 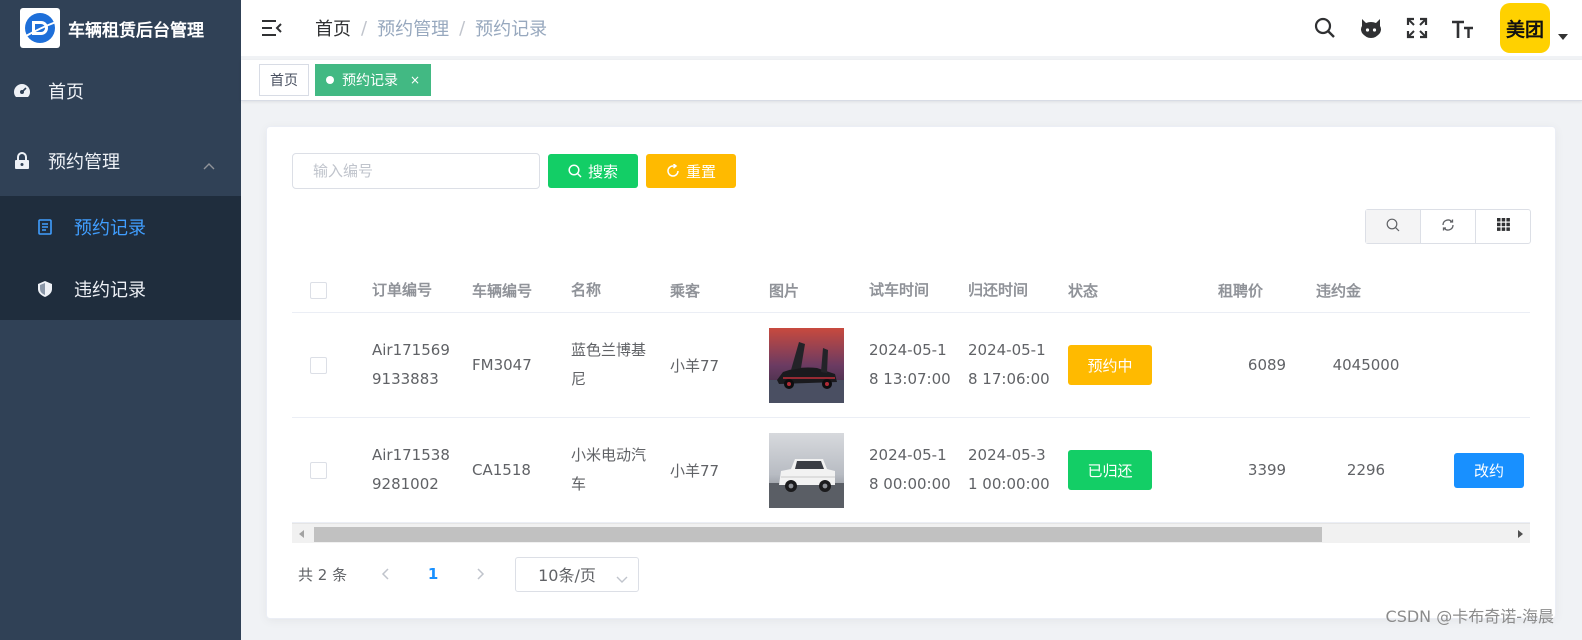 What do you see at coordinates (45, 289) in the screenshot?
I see `shield-icon` at bounding box center [45, 289].